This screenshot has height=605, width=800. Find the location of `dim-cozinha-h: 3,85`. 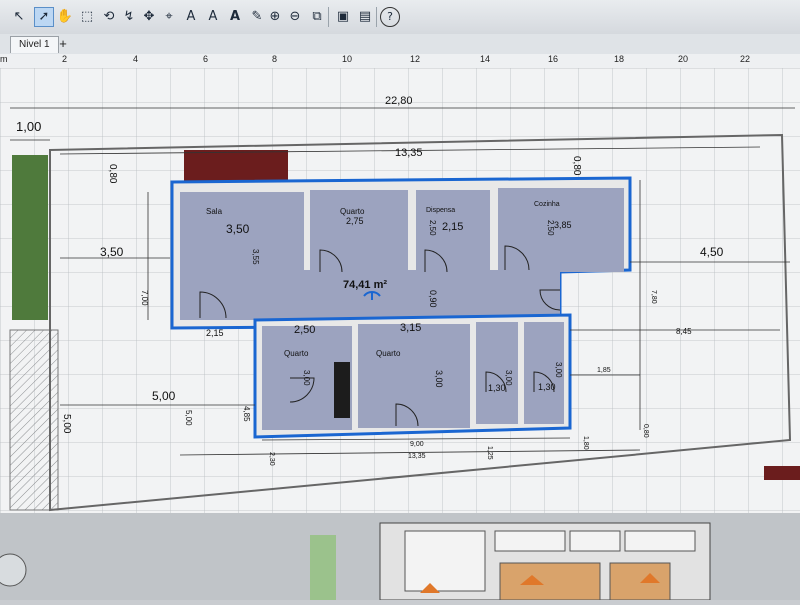

dim-cozinha-h: 3,85 is located at coordinates (563, 225).